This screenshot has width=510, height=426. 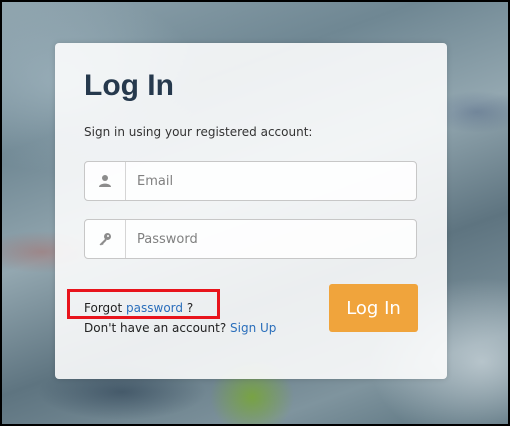 What do you see at coordinates (373, 308) in the screenshot?
I see `login-button: Log In` at bounding box center [373, 308].